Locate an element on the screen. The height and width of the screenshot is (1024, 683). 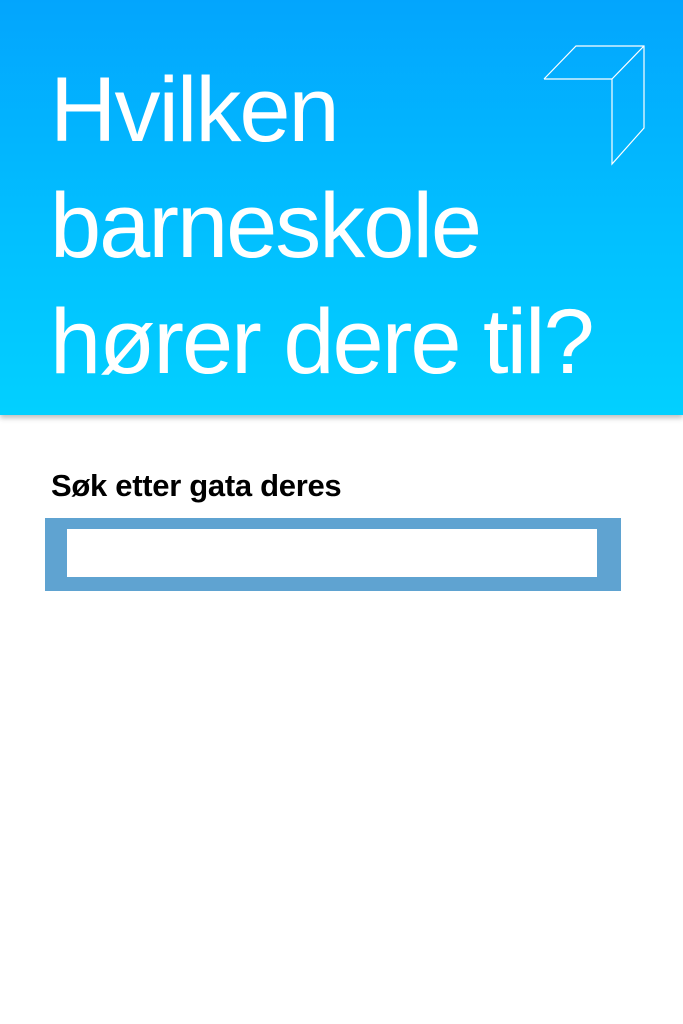
search-field-frame is located at coordinates (333, 554).